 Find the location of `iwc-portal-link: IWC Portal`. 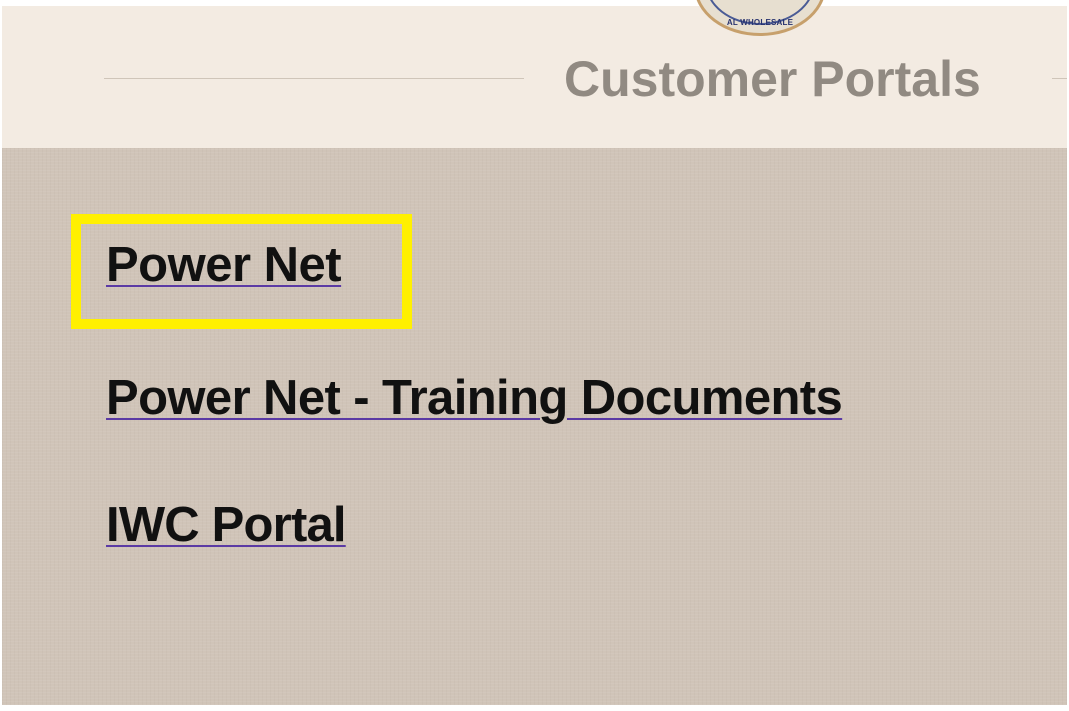

iwc-portal-link: IWC Portal is located at coordinates (226, 525).